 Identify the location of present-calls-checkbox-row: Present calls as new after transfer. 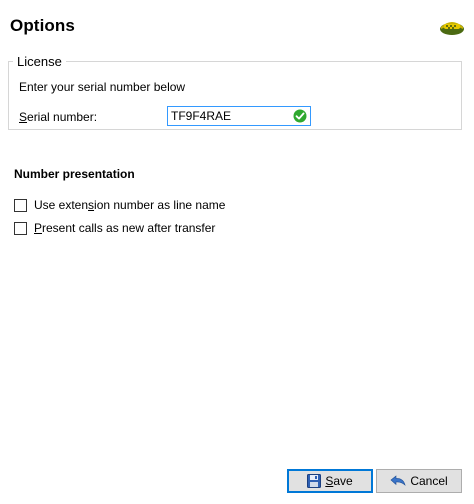
(114, 228).